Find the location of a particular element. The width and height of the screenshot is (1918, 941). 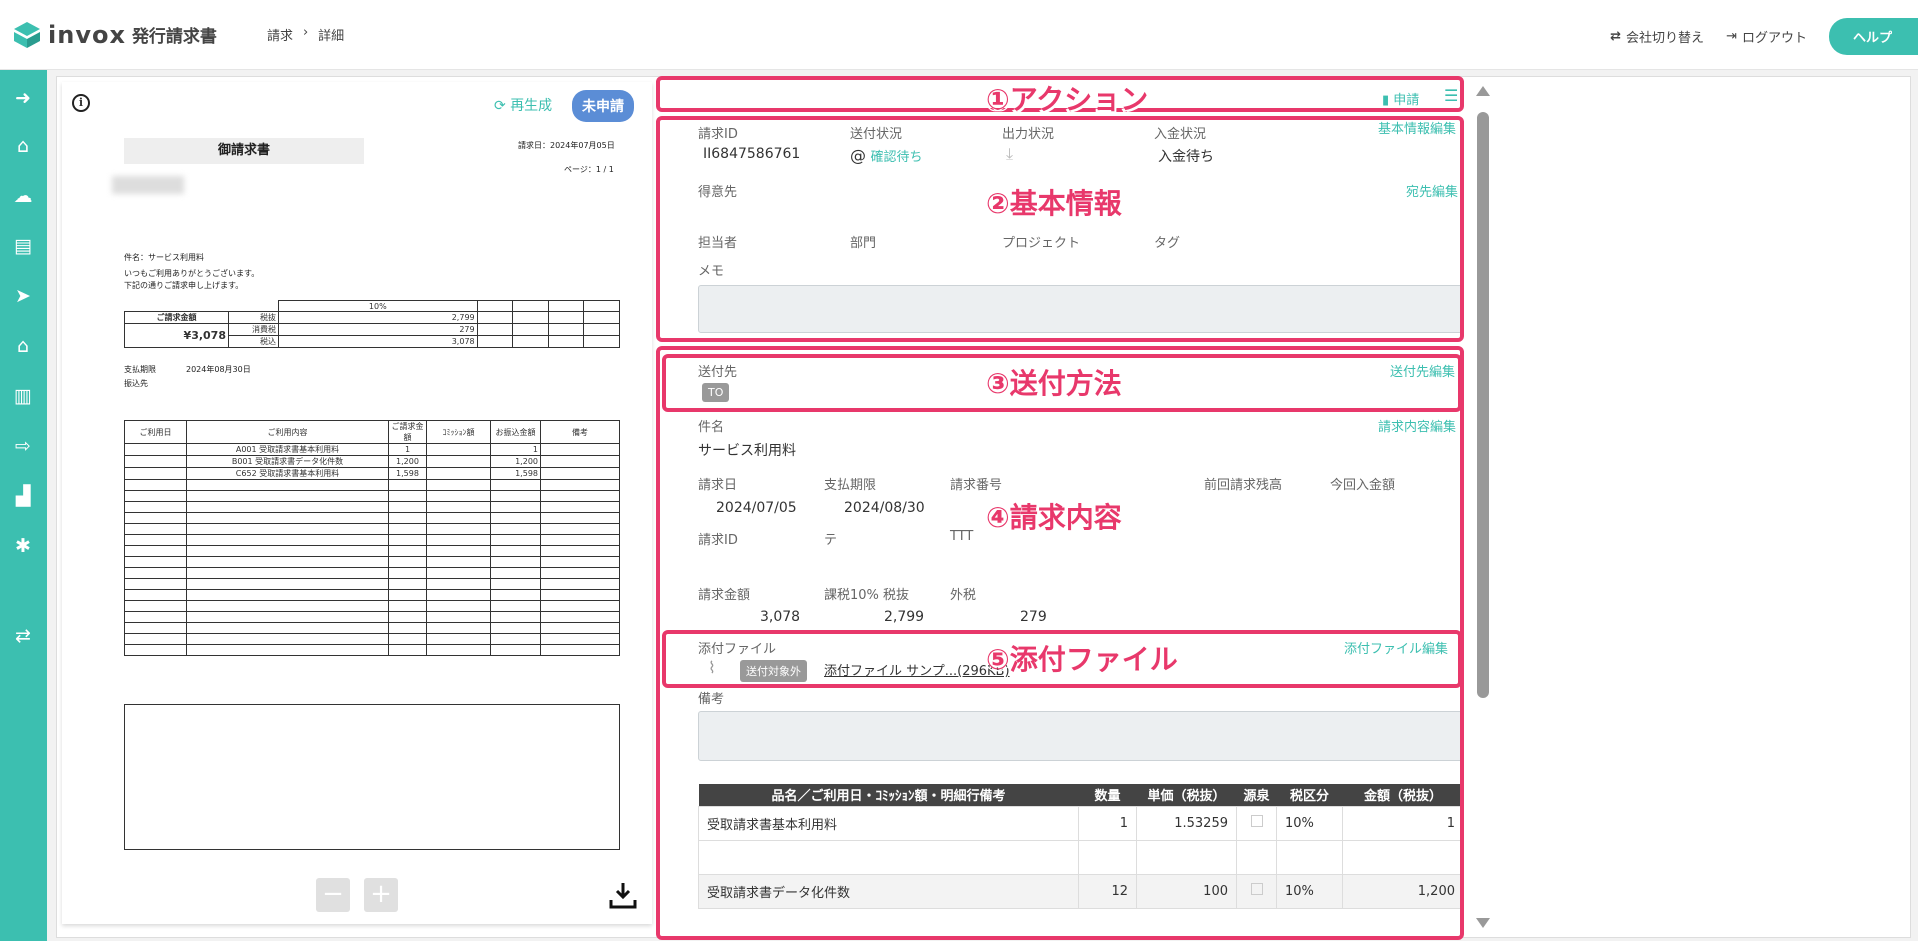

line-pay: 1,598 is located at coordinates (515, 473).